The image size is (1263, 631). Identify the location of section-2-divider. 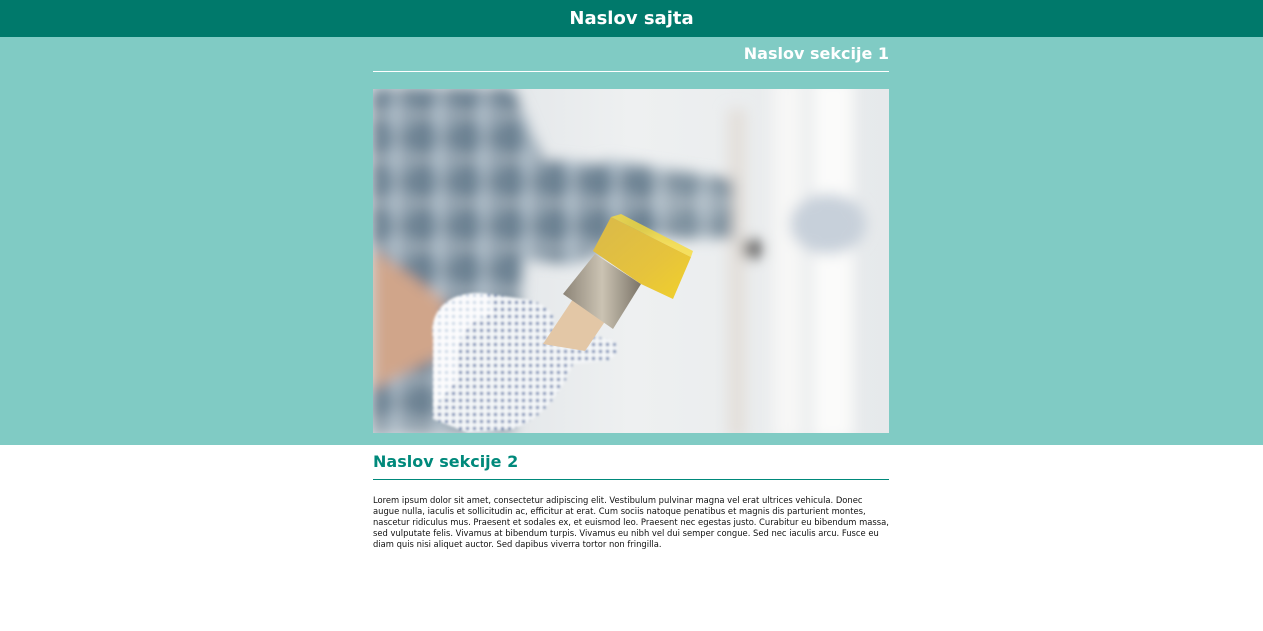
(631, 479).